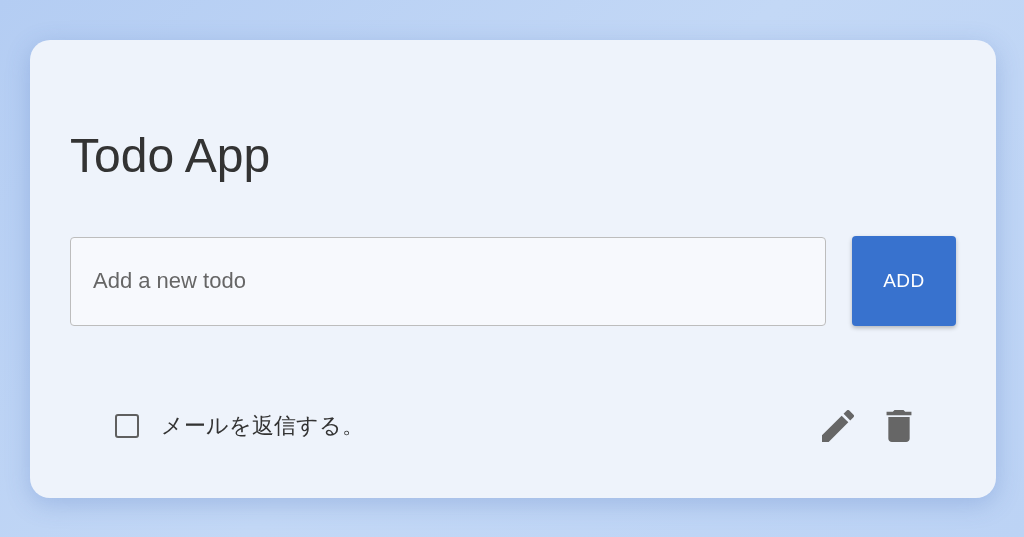 The height and width of the screenshot is (537, 1024). Describe the element at coordinates (899, 426) in the screenshot. I see `trash-icon` at that location.